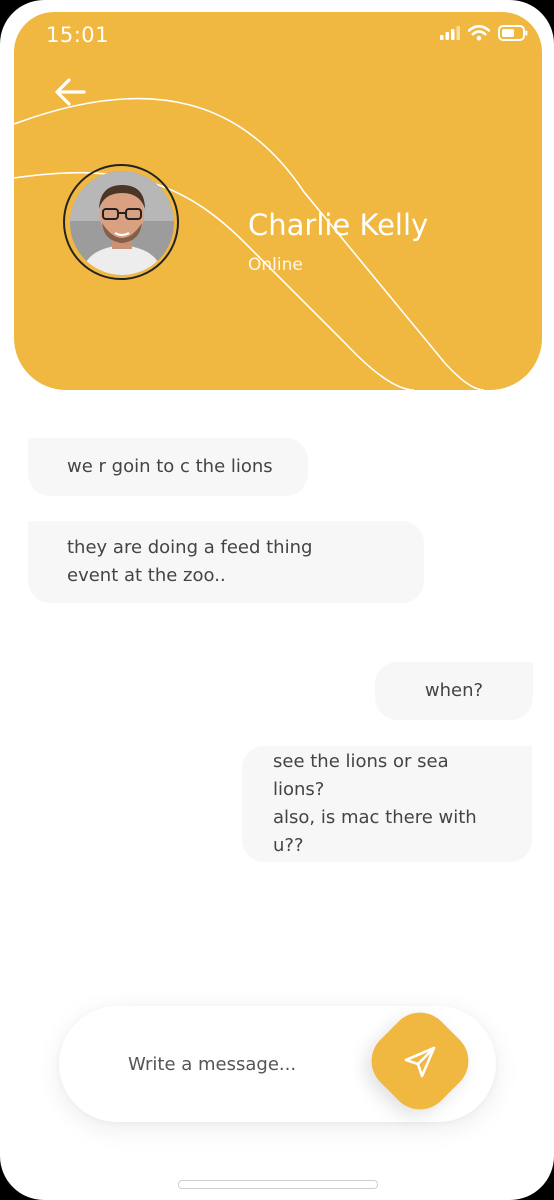 This screenshot has height=1200, width=554. Describe the element at coordinates (275, 265) in the screenshot. I see `contact-status: Online` at that location.